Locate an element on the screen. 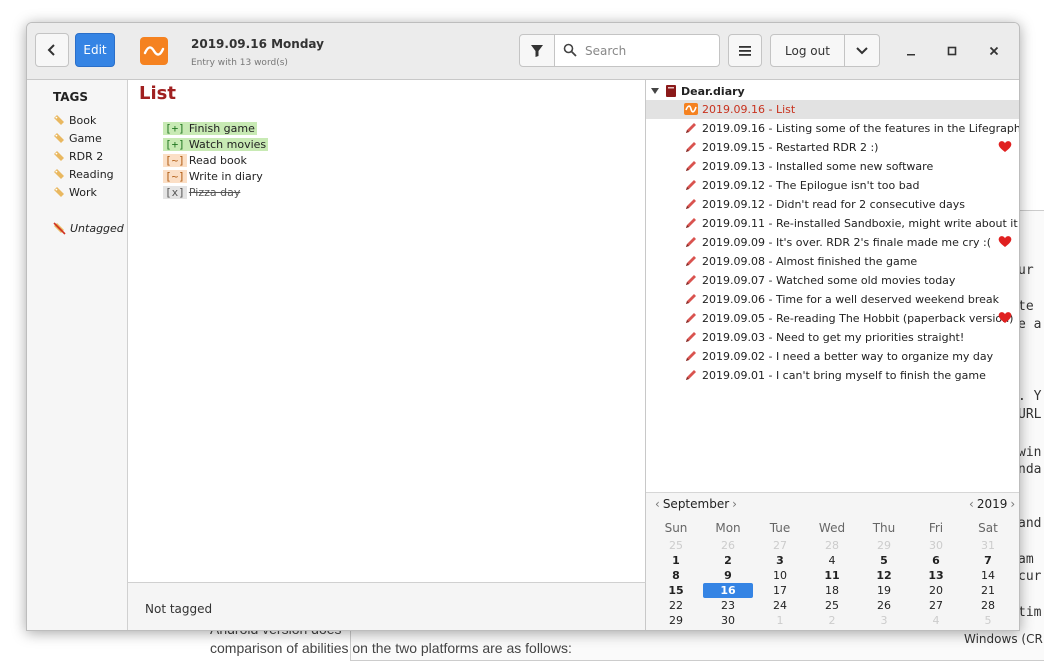 The height and width of the screenshot is (661, 1044). todo-item: [~] Read book is located at coordinates (206, 160).